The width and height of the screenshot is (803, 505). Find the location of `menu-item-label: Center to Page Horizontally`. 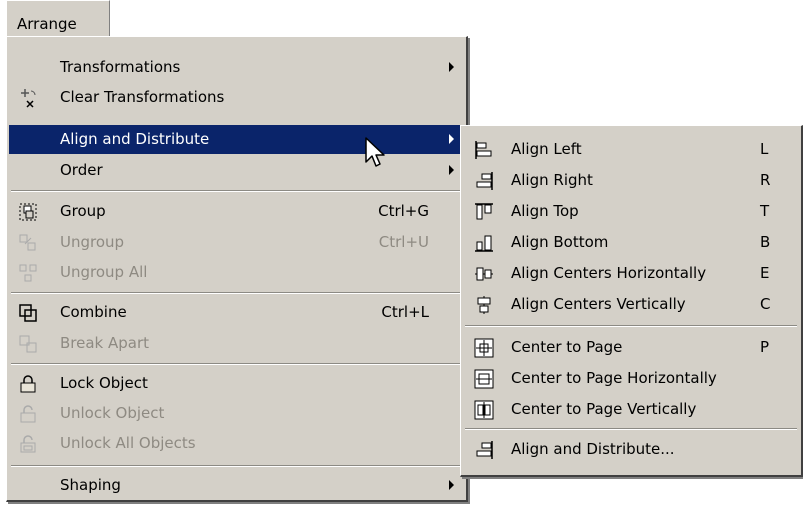

menu-item-label: Center to Page Horizontally is located at coordinates (614, 378).